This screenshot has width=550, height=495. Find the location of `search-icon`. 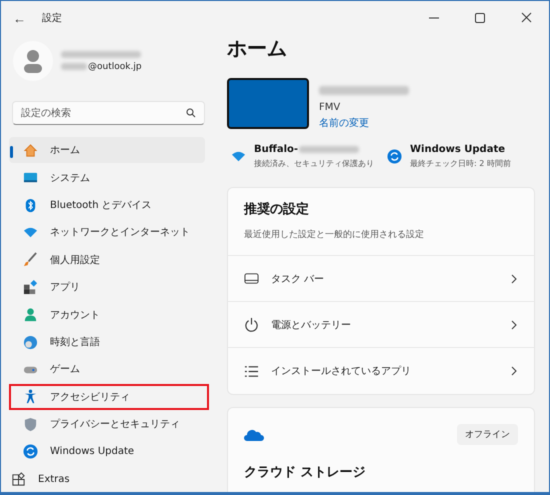

search-icon is located at coordinates (191, 113).